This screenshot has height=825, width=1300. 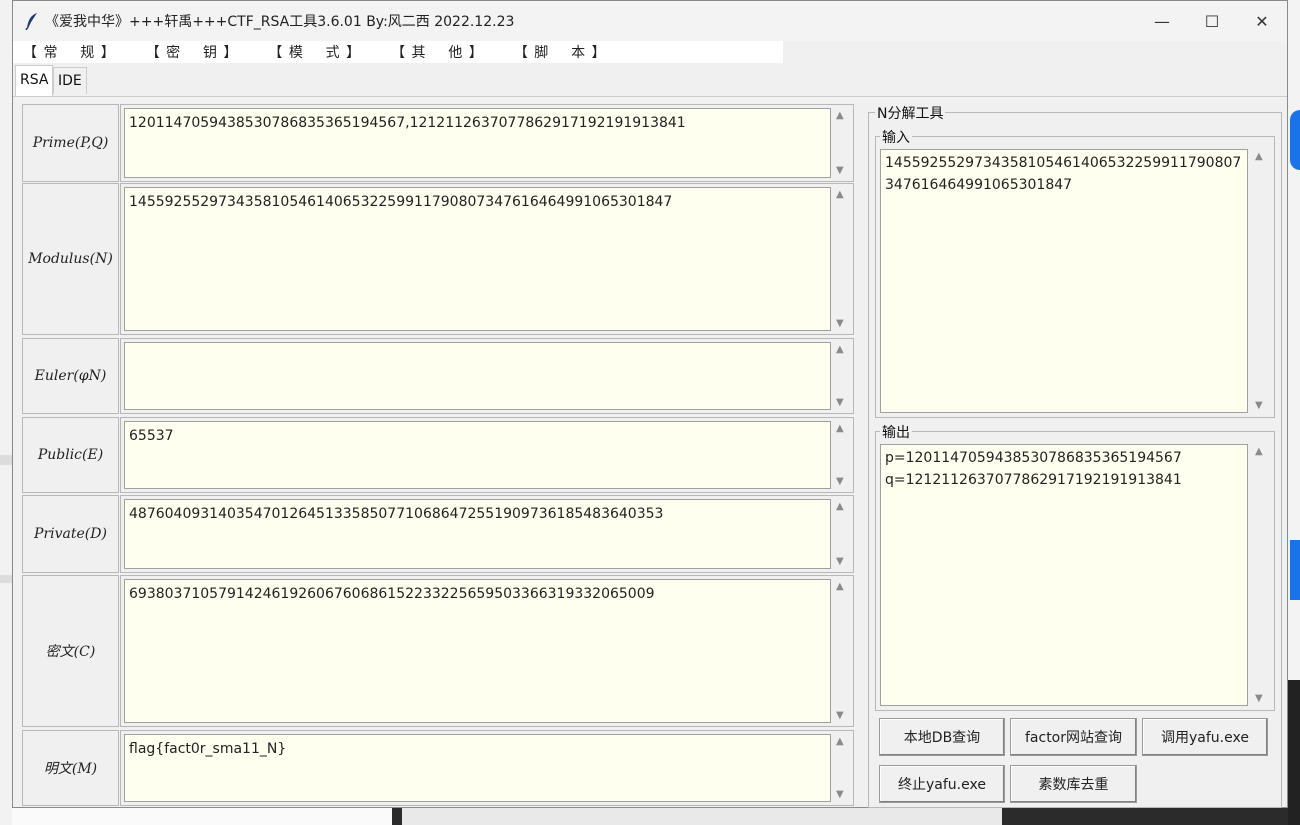 I want to click on plaintext-scrollbar: ▲ ▼, so click(x=841, y=768).